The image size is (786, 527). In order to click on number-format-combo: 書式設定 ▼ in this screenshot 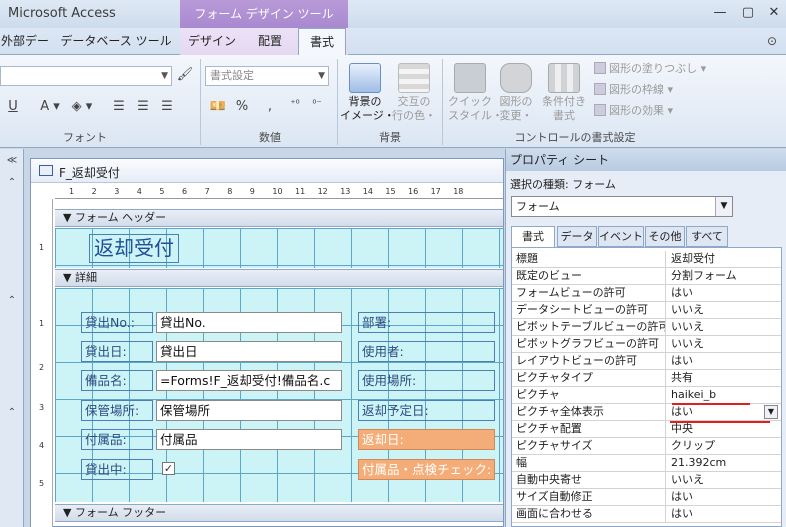, I will do `click(267, 76)`.